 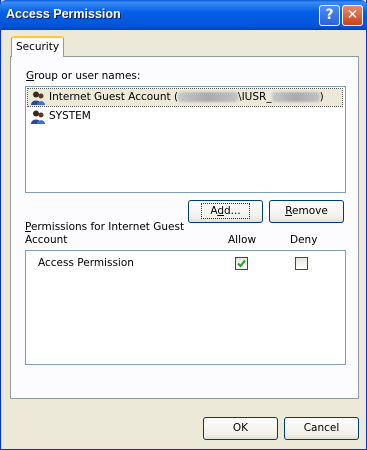 I want to click on check-icon, so click(x=241, y=263).